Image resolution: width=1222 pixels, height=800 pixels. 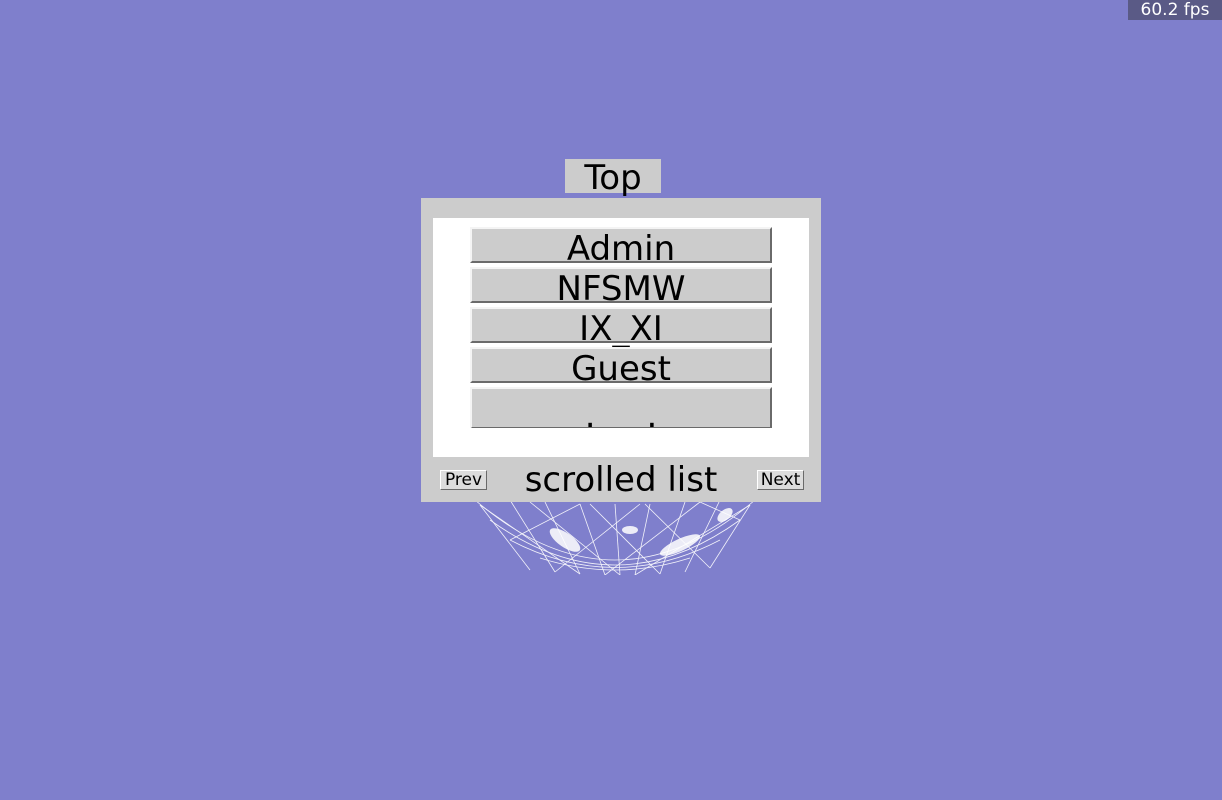 I want to click on next-button: Next, so click(x=780, y=480).